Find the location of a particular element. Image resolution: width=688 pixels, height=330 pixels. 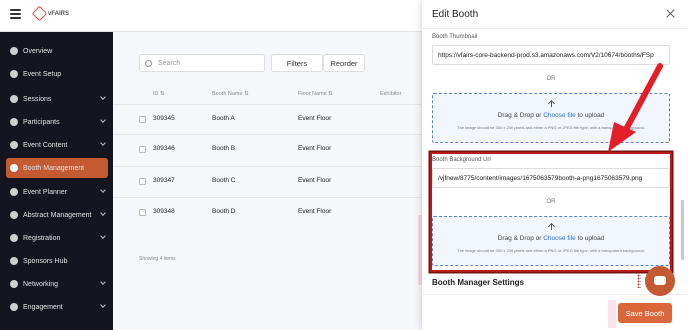

sidebar-item-label: Participants is located at coordinates (41, 122).